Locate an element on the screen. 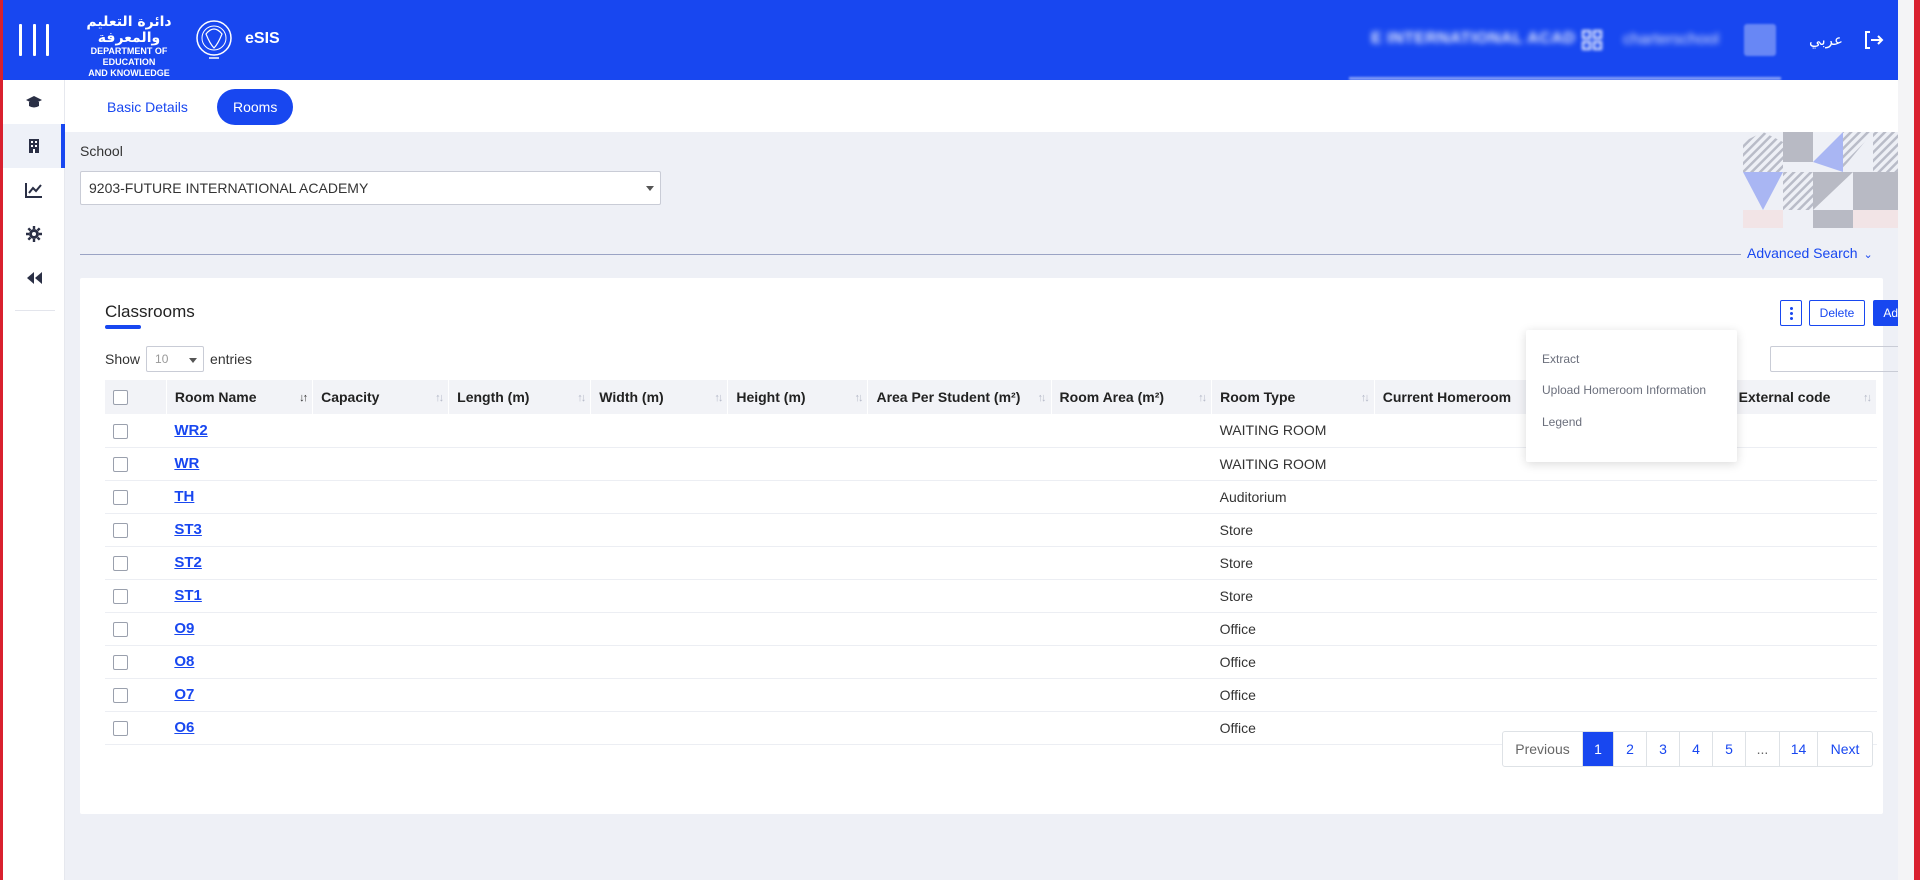  room-link: TH is located at coordinates (184, 496).